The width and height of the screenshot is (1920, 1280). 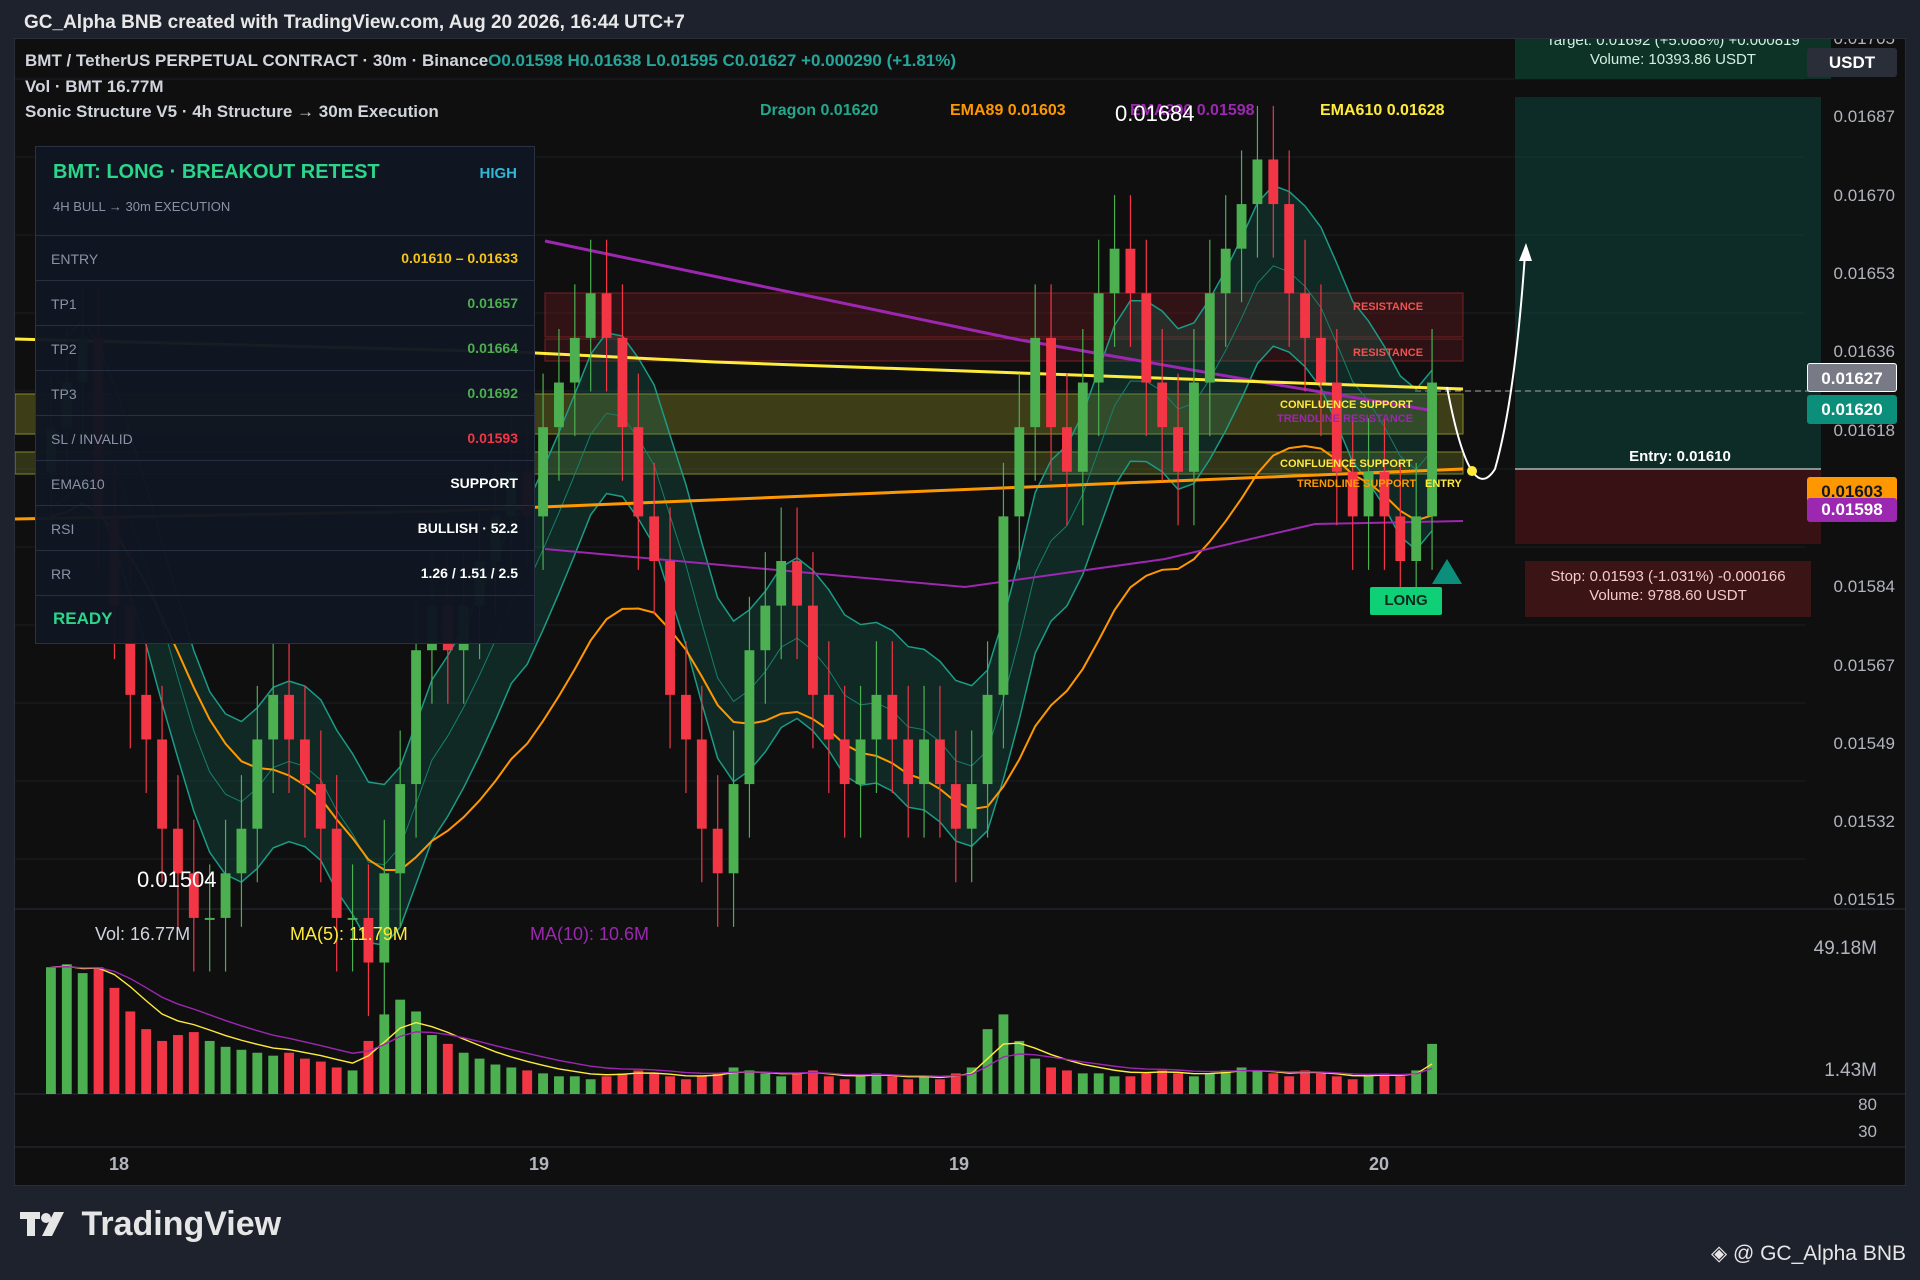 What do you see at coordinates (590, 934) in the screenshot?
I see `volume-ma10-label: MA(10): 10.6M` at bounding box center [590, 934].